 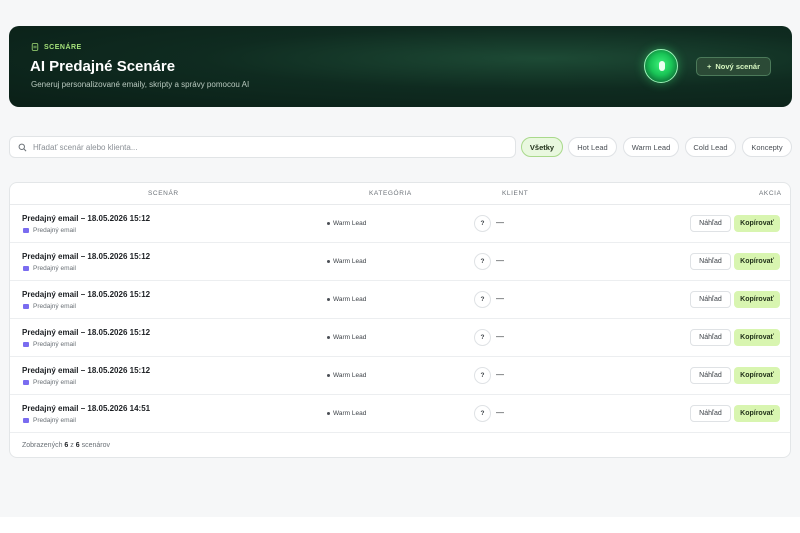 I want to click on filter-warm-lead: Warm Lead, so click(x=651, y=147).